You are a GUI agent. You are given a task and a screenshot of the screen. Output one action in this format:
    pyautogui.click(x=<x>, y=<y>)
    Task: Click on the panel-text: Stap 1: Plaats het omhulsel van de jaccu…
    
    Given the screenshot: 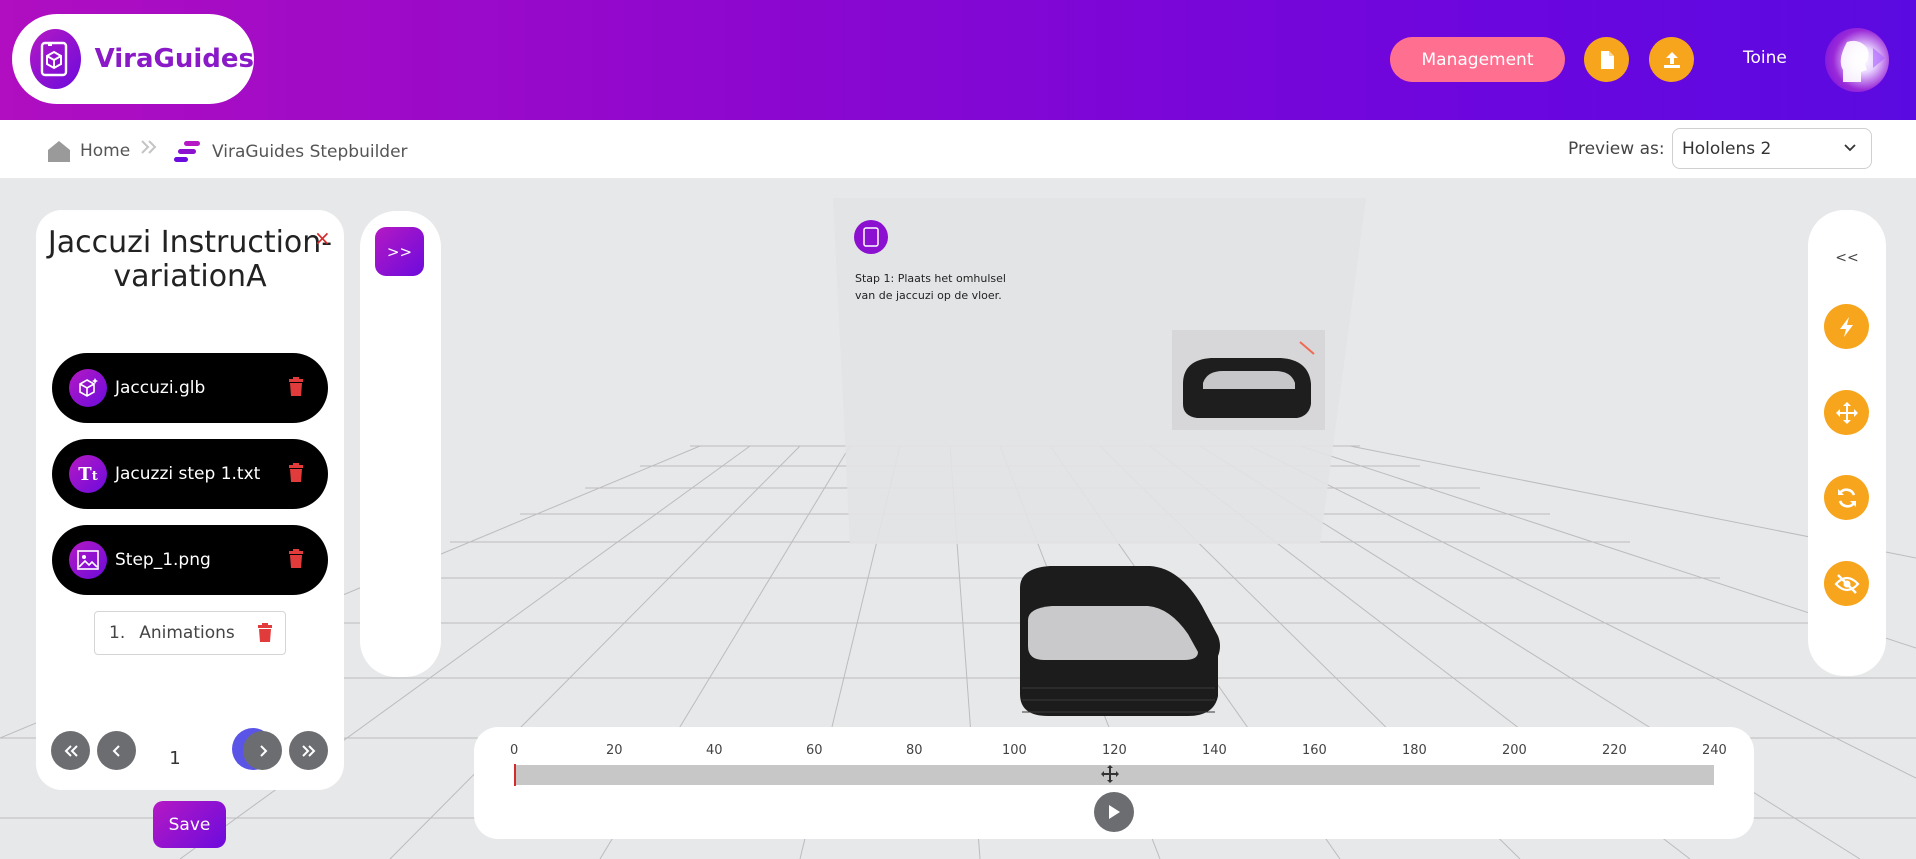 What is the action you would take?
    pyautogui.click(x=930, y=287)
    